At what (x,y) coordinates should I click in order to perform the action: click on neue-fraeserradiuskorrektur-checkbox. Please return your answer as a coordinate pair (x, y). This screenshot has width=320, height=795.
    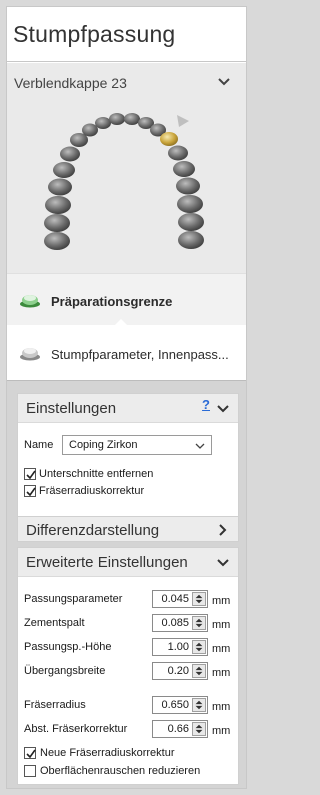
    Looking at the image, I should click on (30, 753).